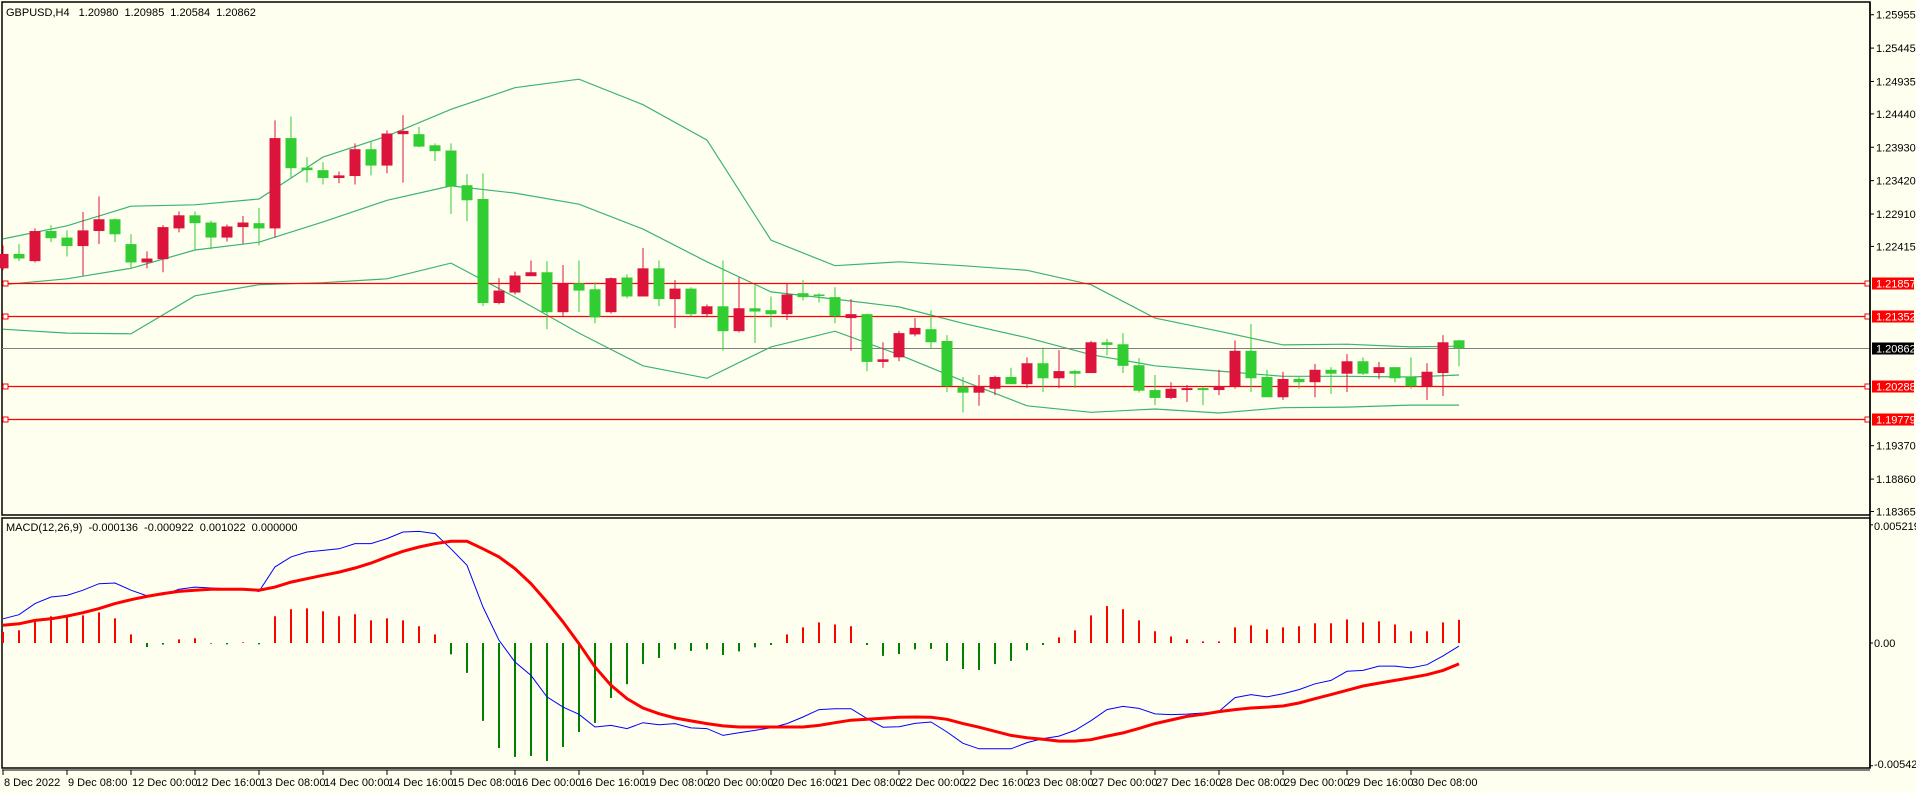  I want to click on price-tick-label: 1.24935, so click(1896, 82).